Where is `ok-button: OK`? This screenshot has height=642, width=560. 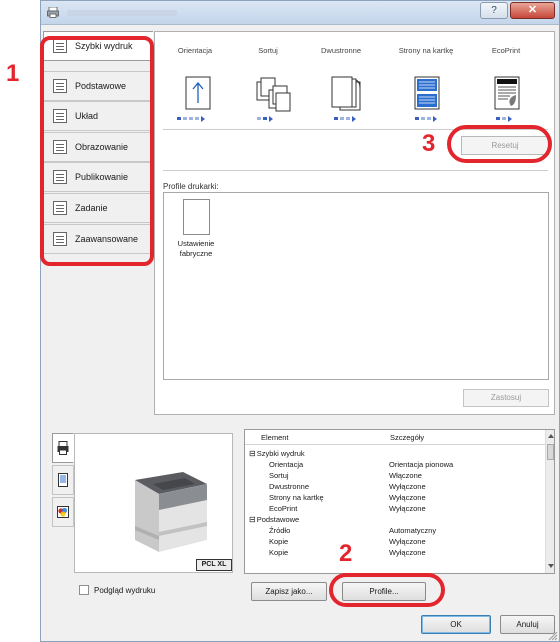 ok-button: OK is located at coordinates (456, 624).